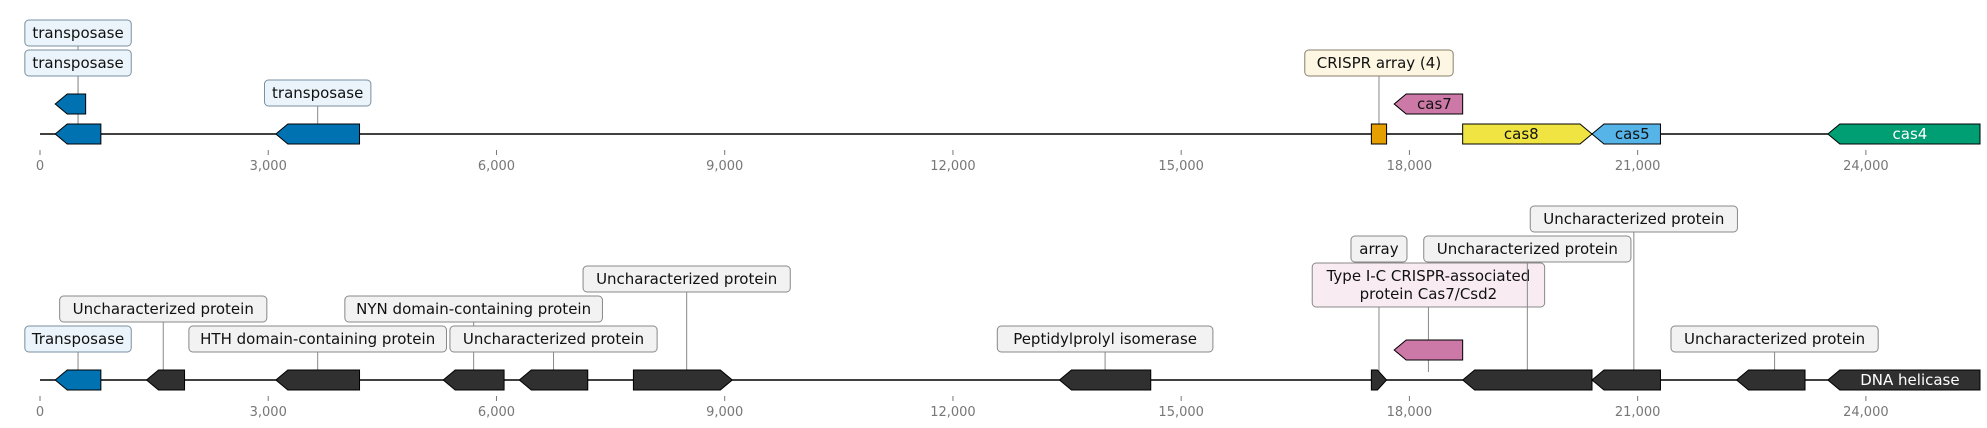 The width and height of the screenshot is (1987, 428). Describe the element at coordinates (77, 339) in the screenshot. I see `annotation-label: Transposase` at that location.